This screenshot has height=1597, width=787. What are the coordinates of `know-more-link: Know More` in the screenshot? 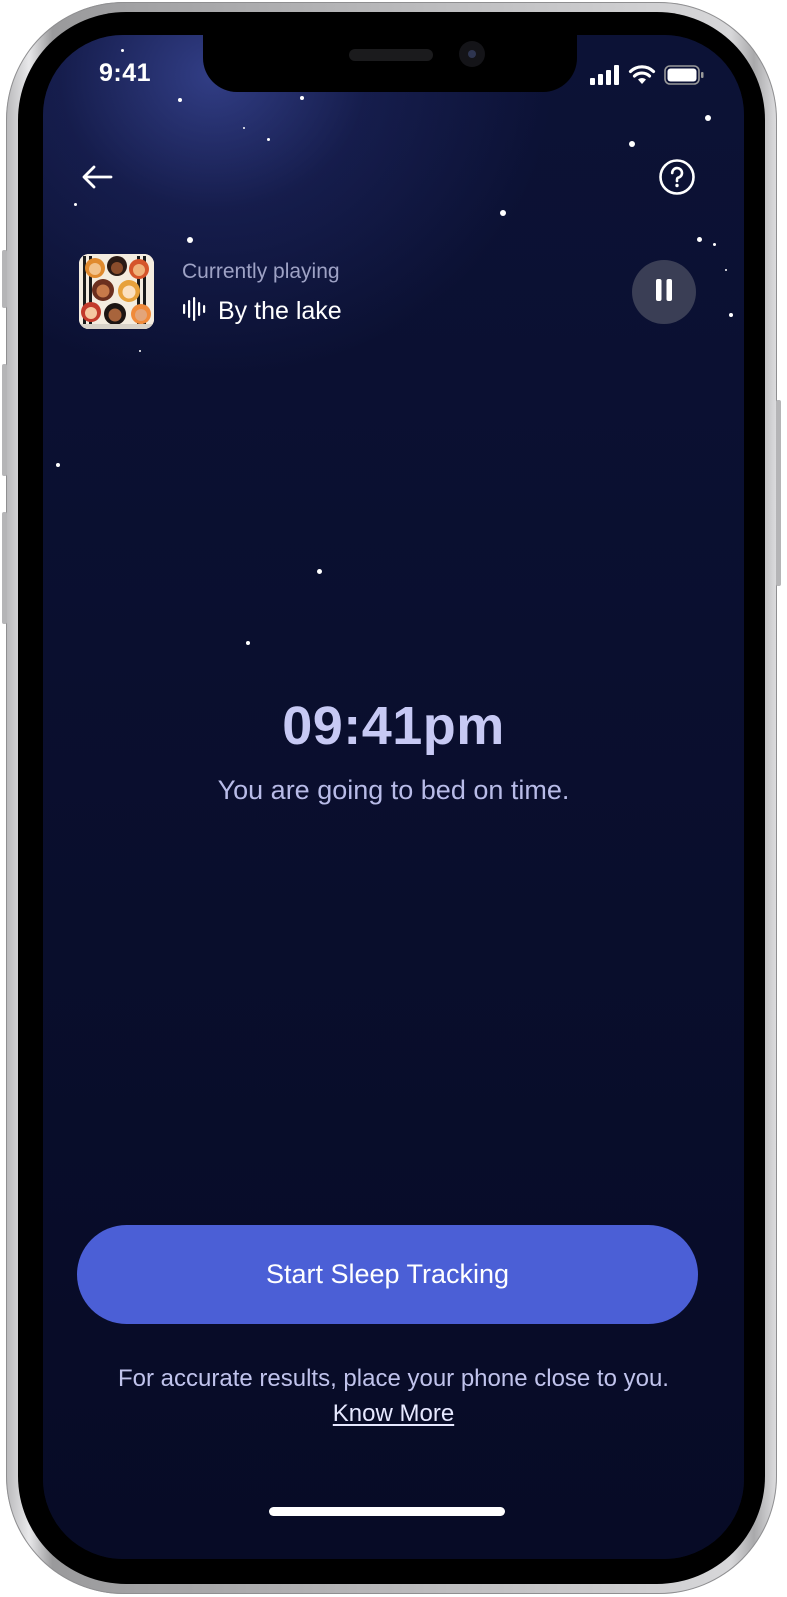 It's located at (393, 1413).